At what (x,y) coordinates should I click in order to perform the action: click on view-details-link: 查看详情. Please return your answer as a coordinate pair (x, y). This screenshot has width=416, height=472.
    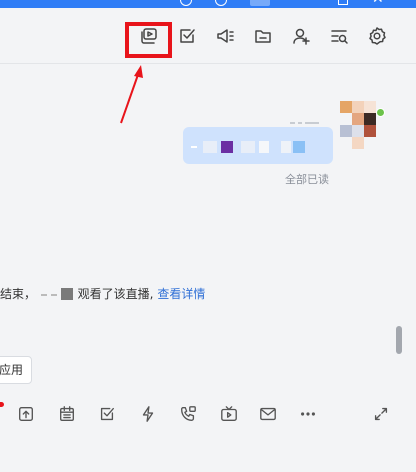
    Looking at the image, I should click on (181, 294).